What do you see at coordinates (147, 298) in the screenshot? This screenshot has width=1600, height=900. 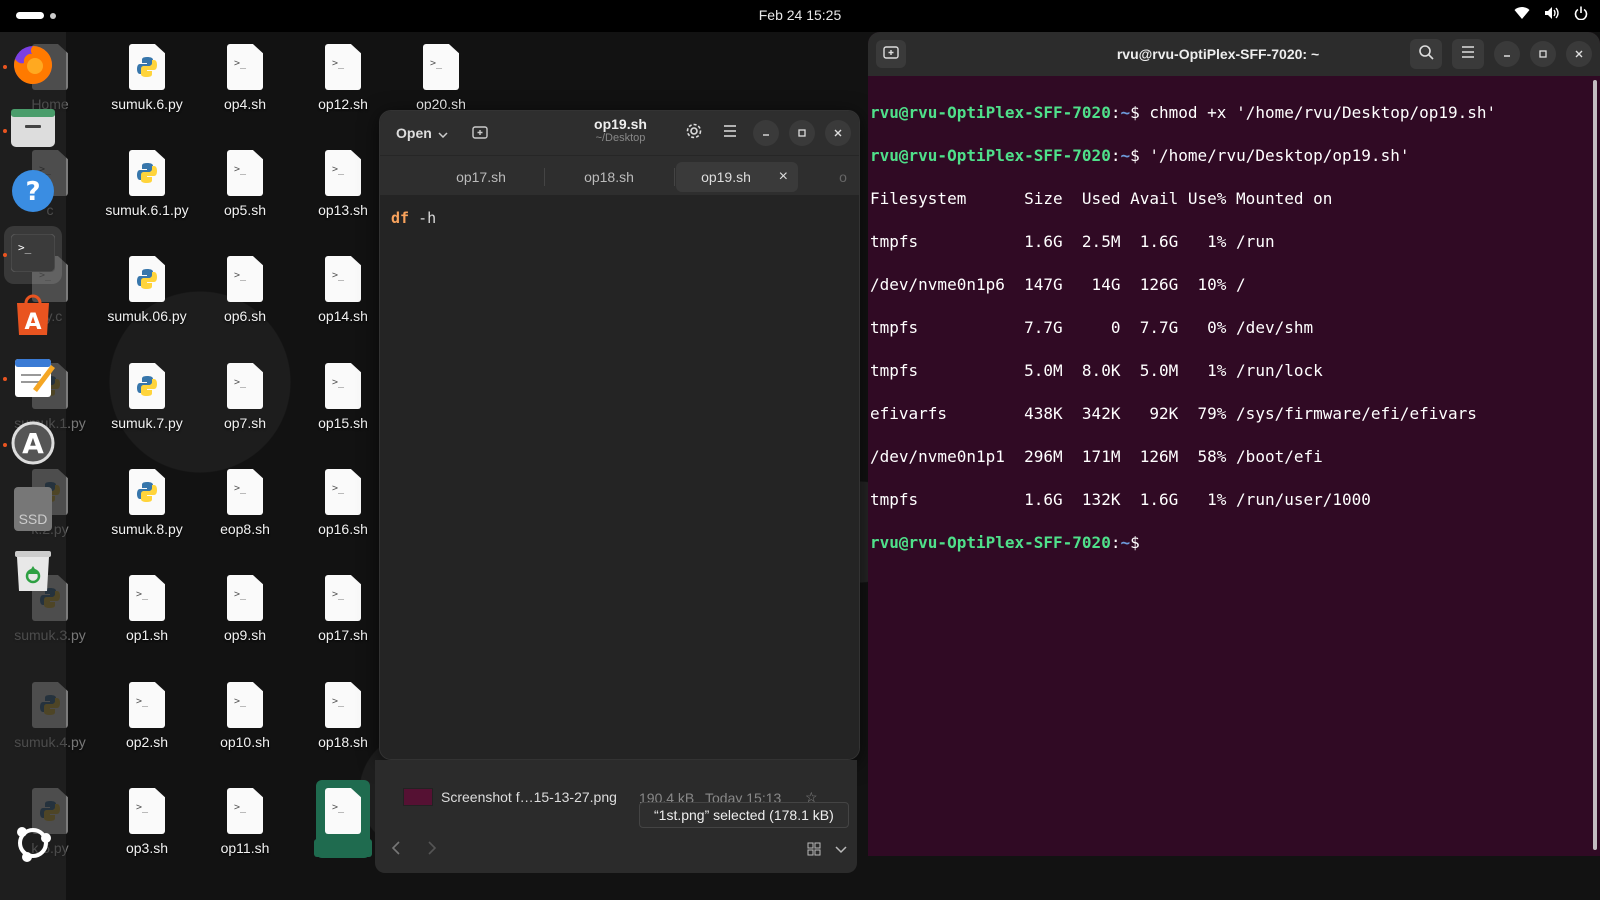 I see `desktop-file-icon: sumuk.06.py` at bounding box center [147, 298].